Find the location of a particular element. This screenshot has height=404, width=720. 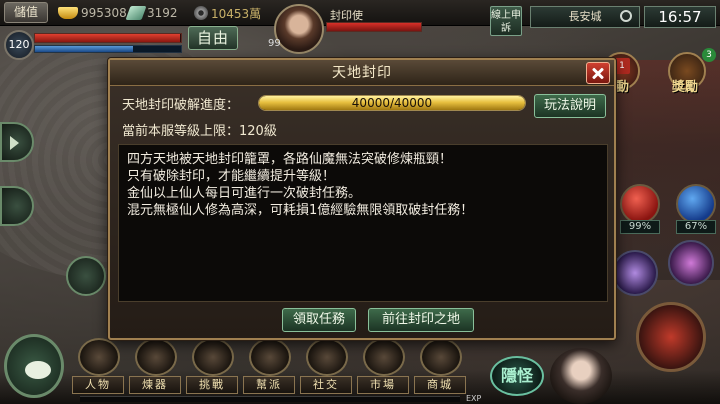

description-line: 四方天地被天地封印籠罩，各路仙魔無法突破修煉瓶頸！ is located at coordinates (290, 159).